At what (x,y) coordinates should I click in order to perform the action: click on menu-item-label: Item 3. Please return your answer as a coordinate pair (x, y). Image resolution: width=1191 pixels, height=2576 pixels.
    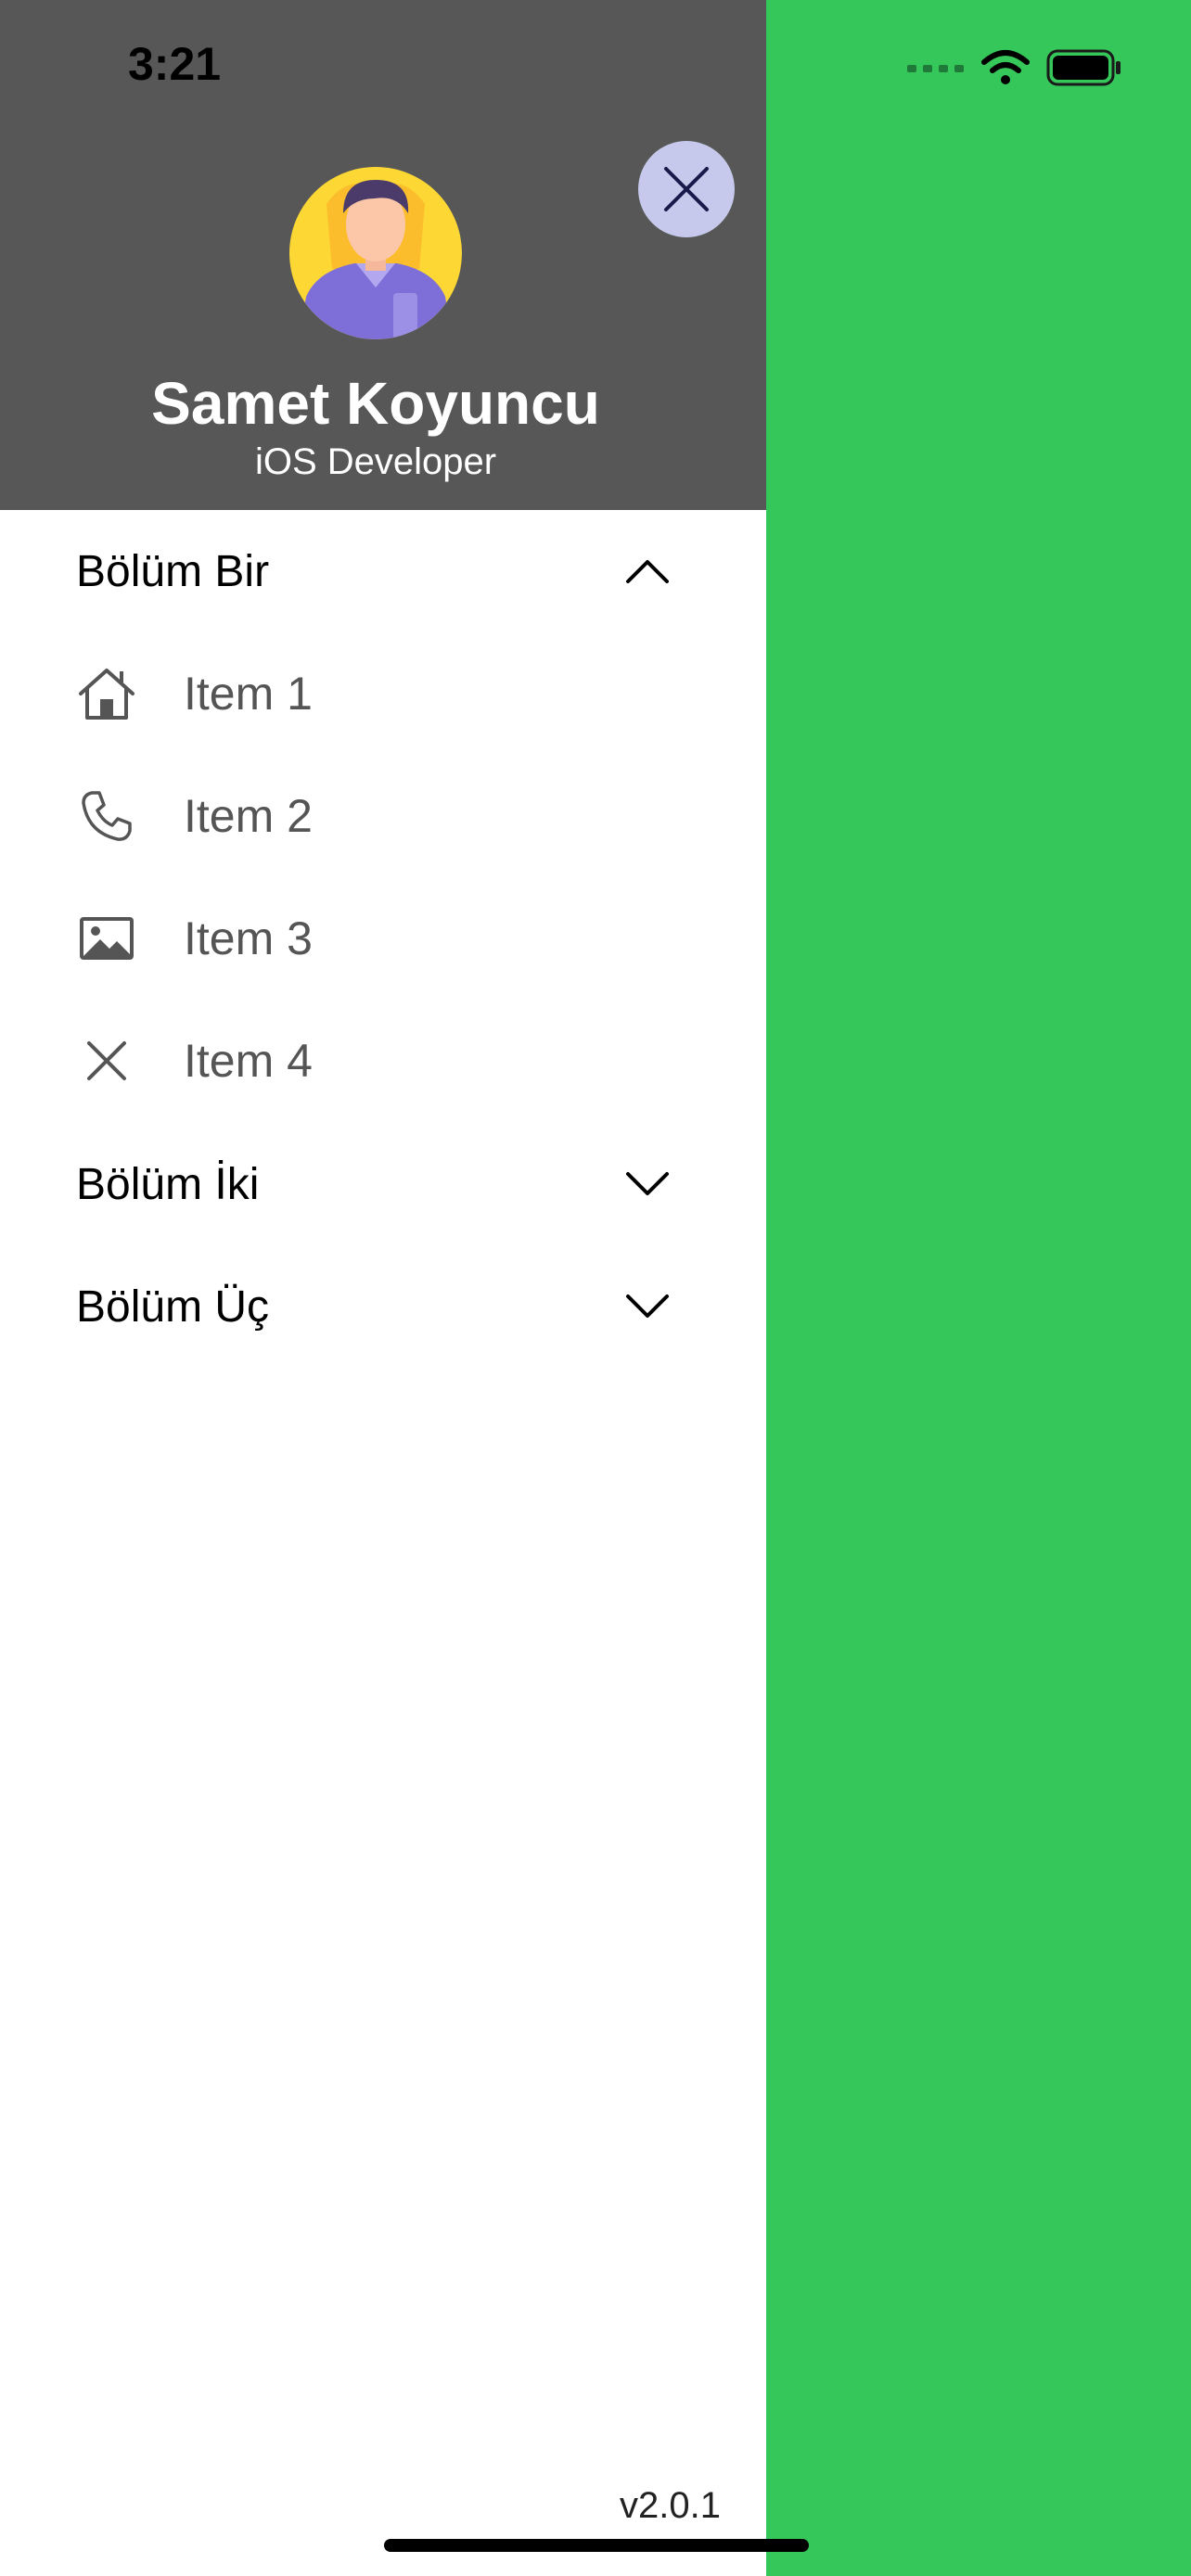
    Looking at the image, I should click on (248, 938).